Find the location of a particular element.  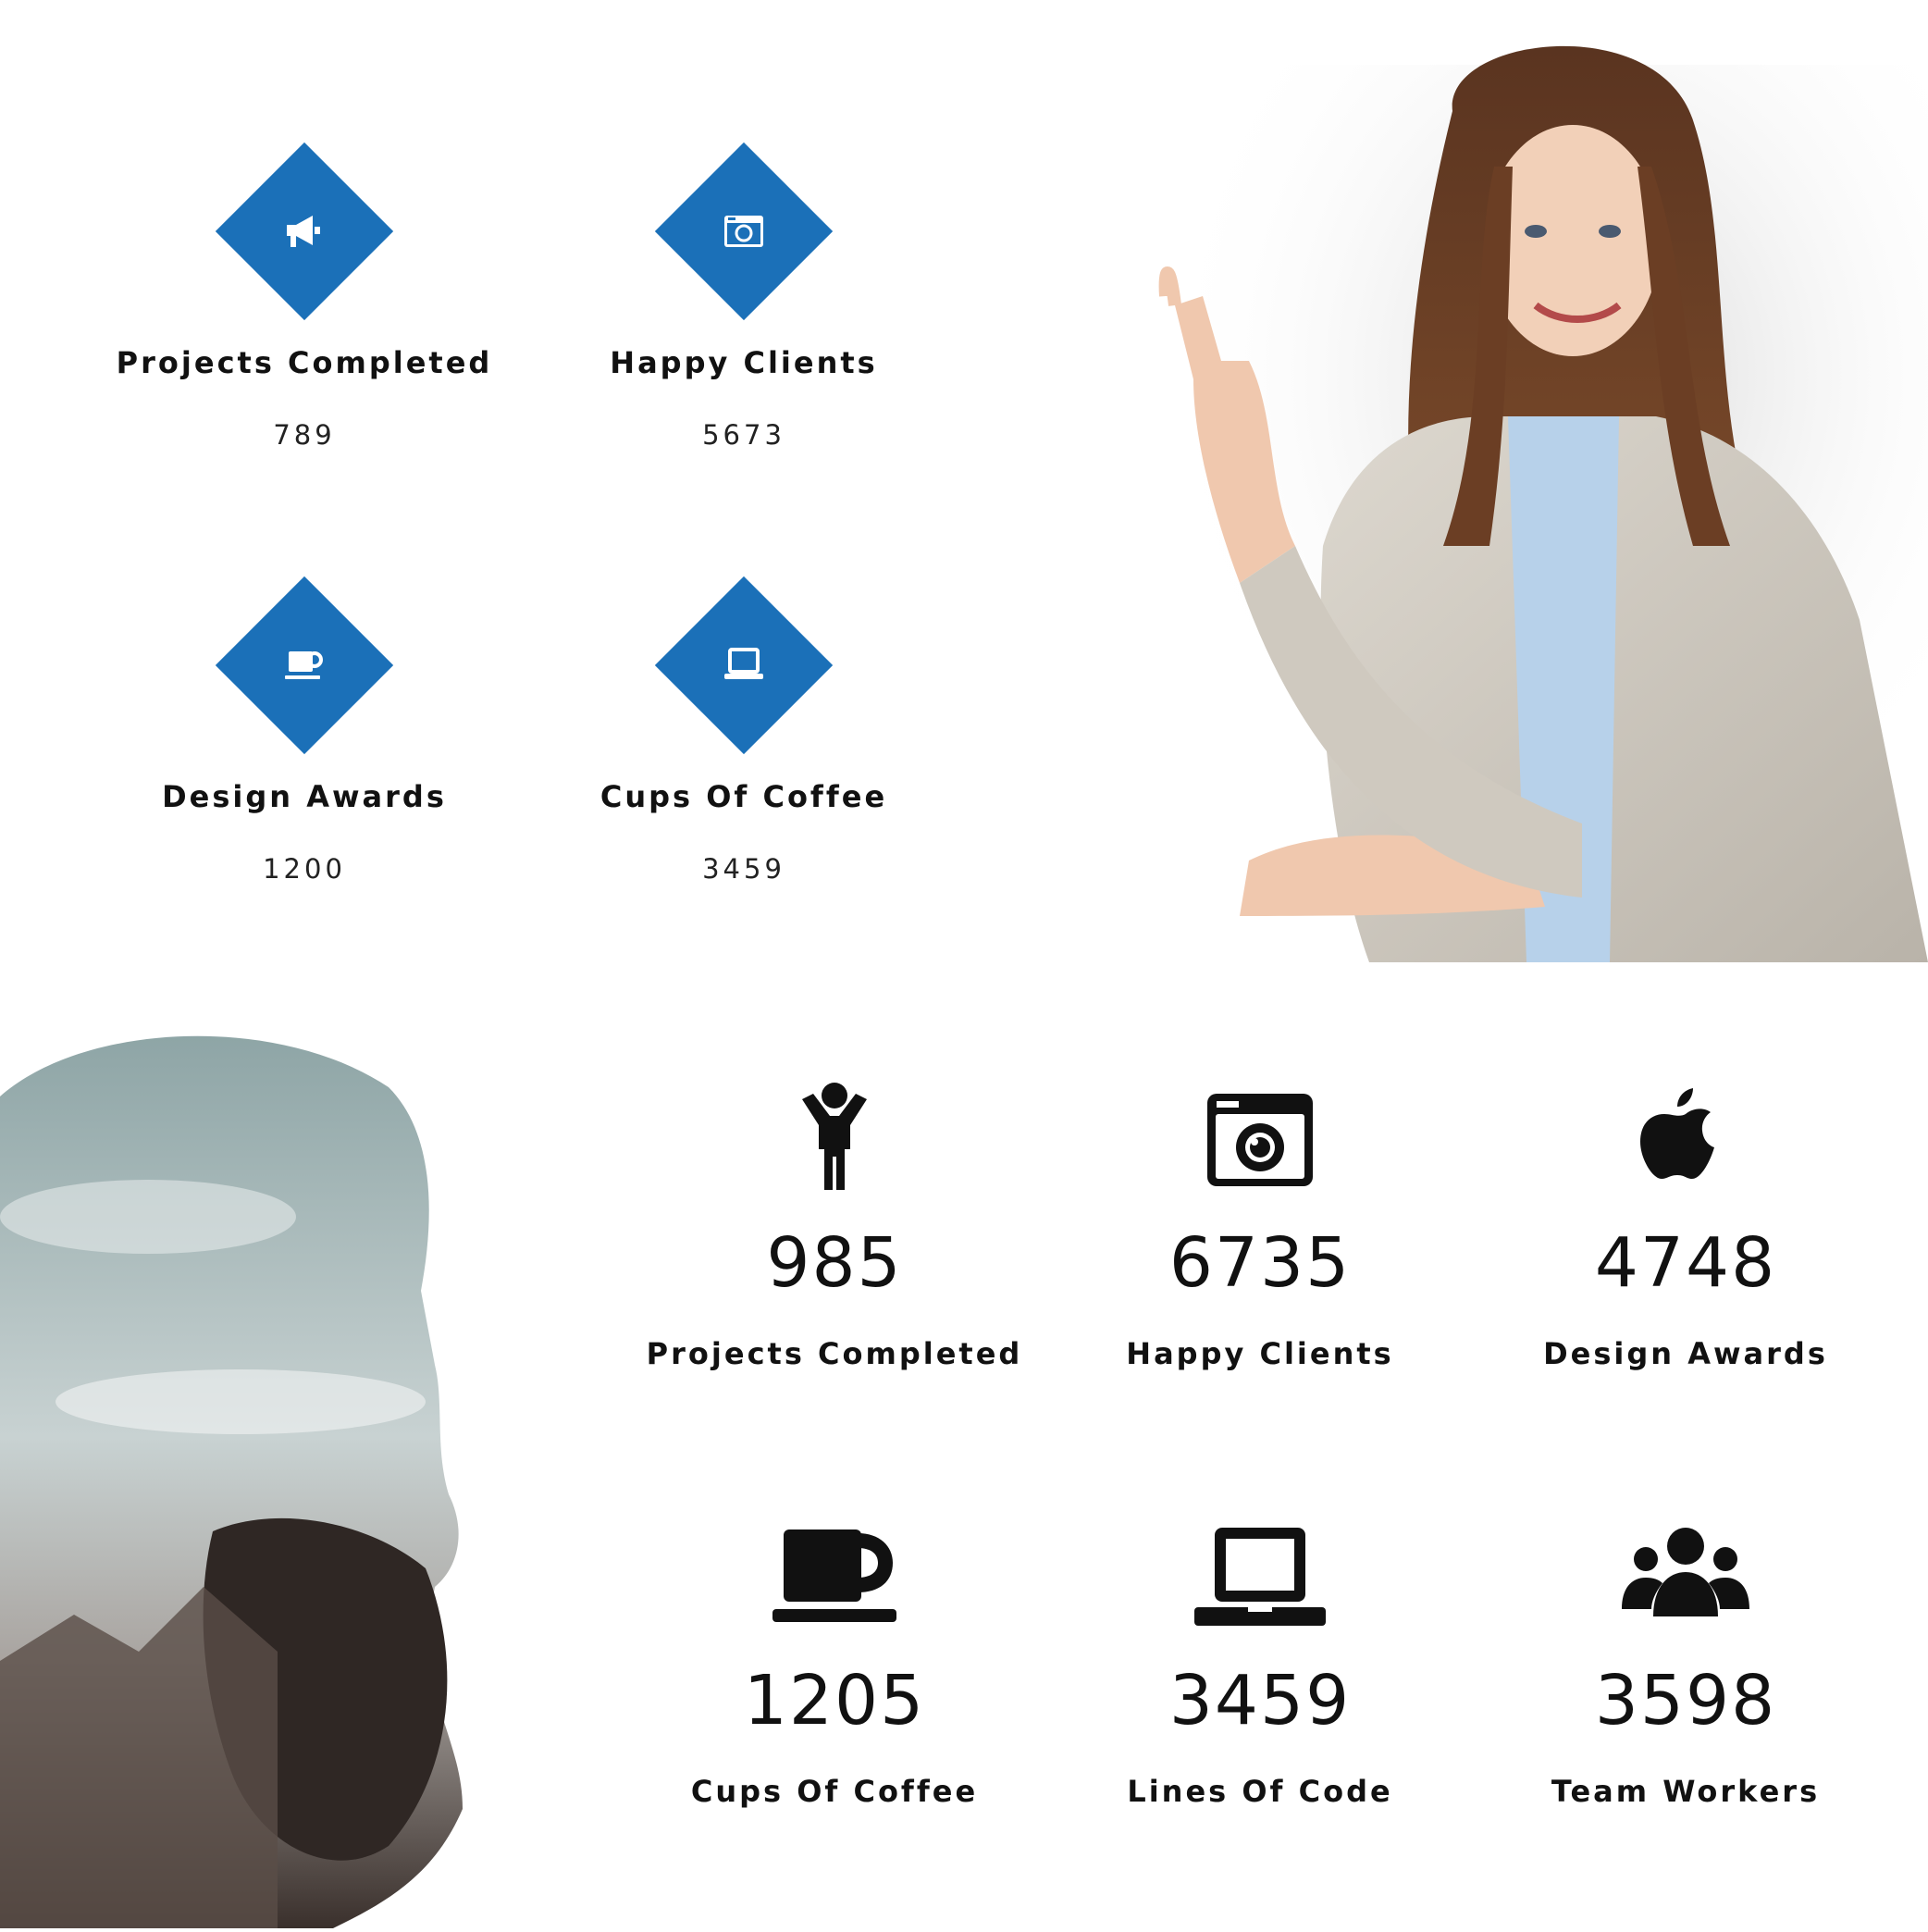

apple-icon is located at coordinates (1685, 1139).